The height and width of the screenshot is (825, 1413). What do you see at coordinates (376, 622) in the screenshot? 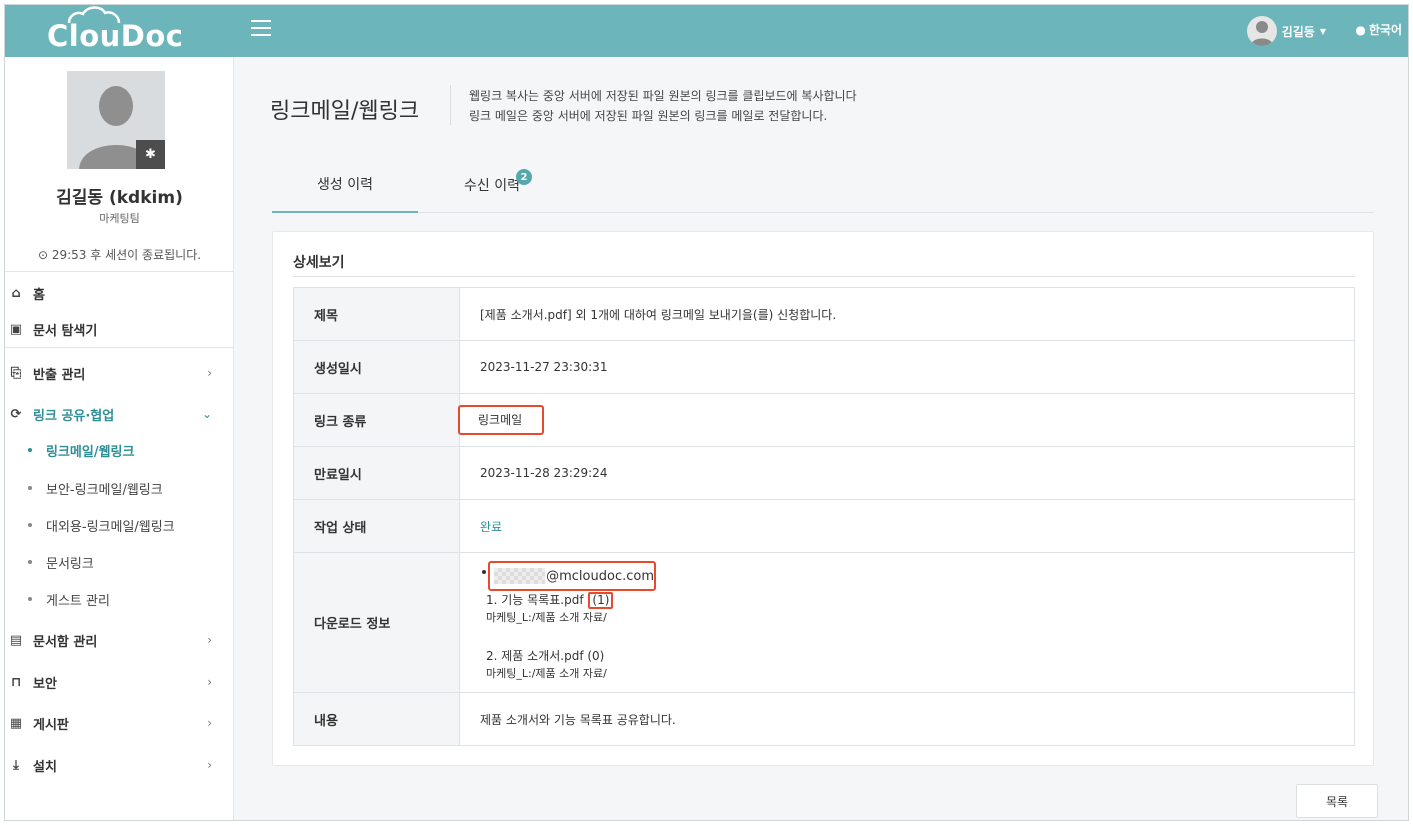
I see `field-label: 다운로드 정보` at bounding box center [376, 622].